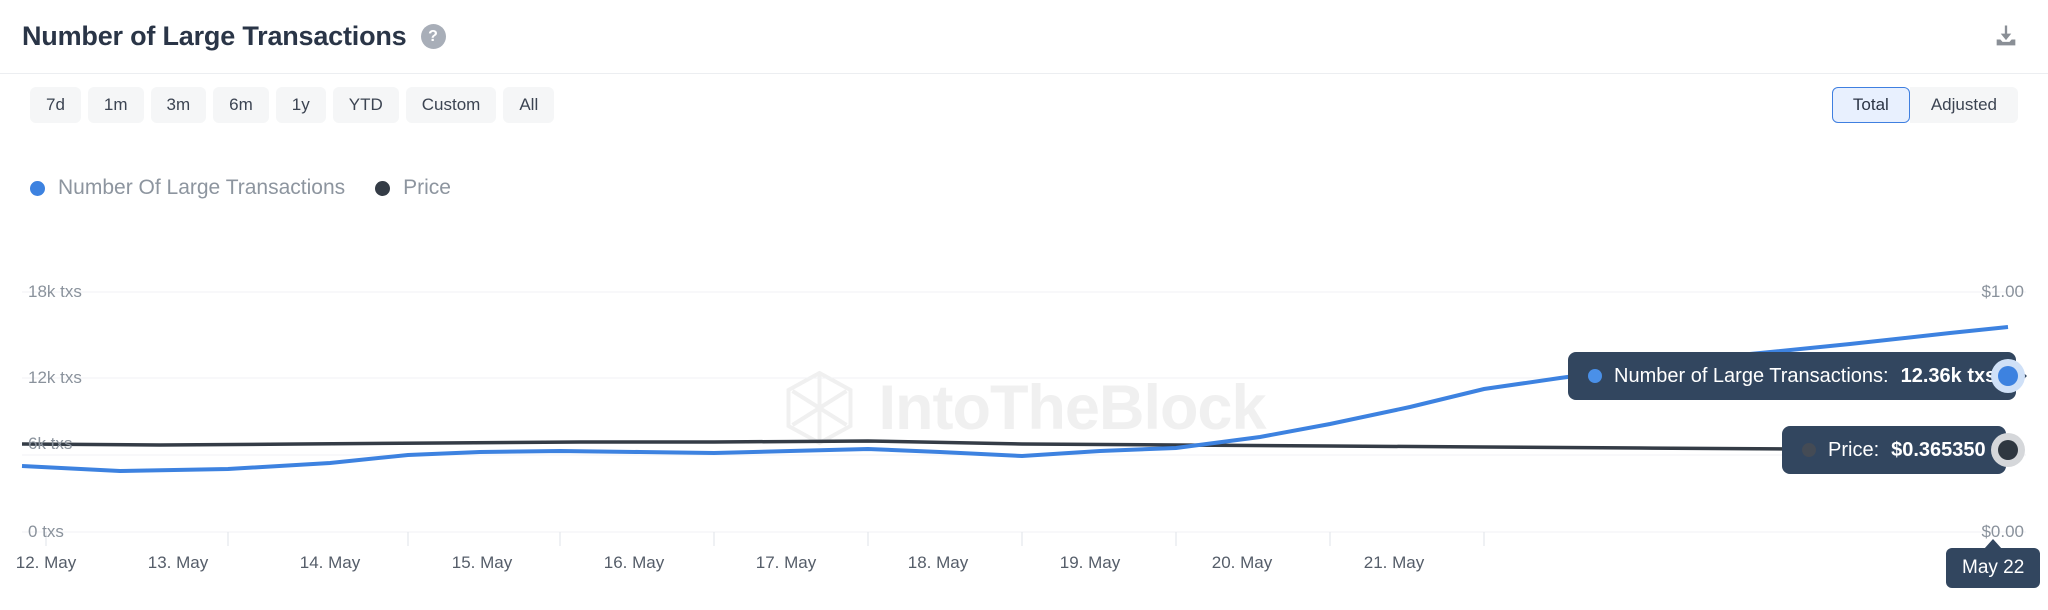 This screenshot has height=610, width=2048. I want to click on endpoint-inner-transactions, so click(2008, 376).